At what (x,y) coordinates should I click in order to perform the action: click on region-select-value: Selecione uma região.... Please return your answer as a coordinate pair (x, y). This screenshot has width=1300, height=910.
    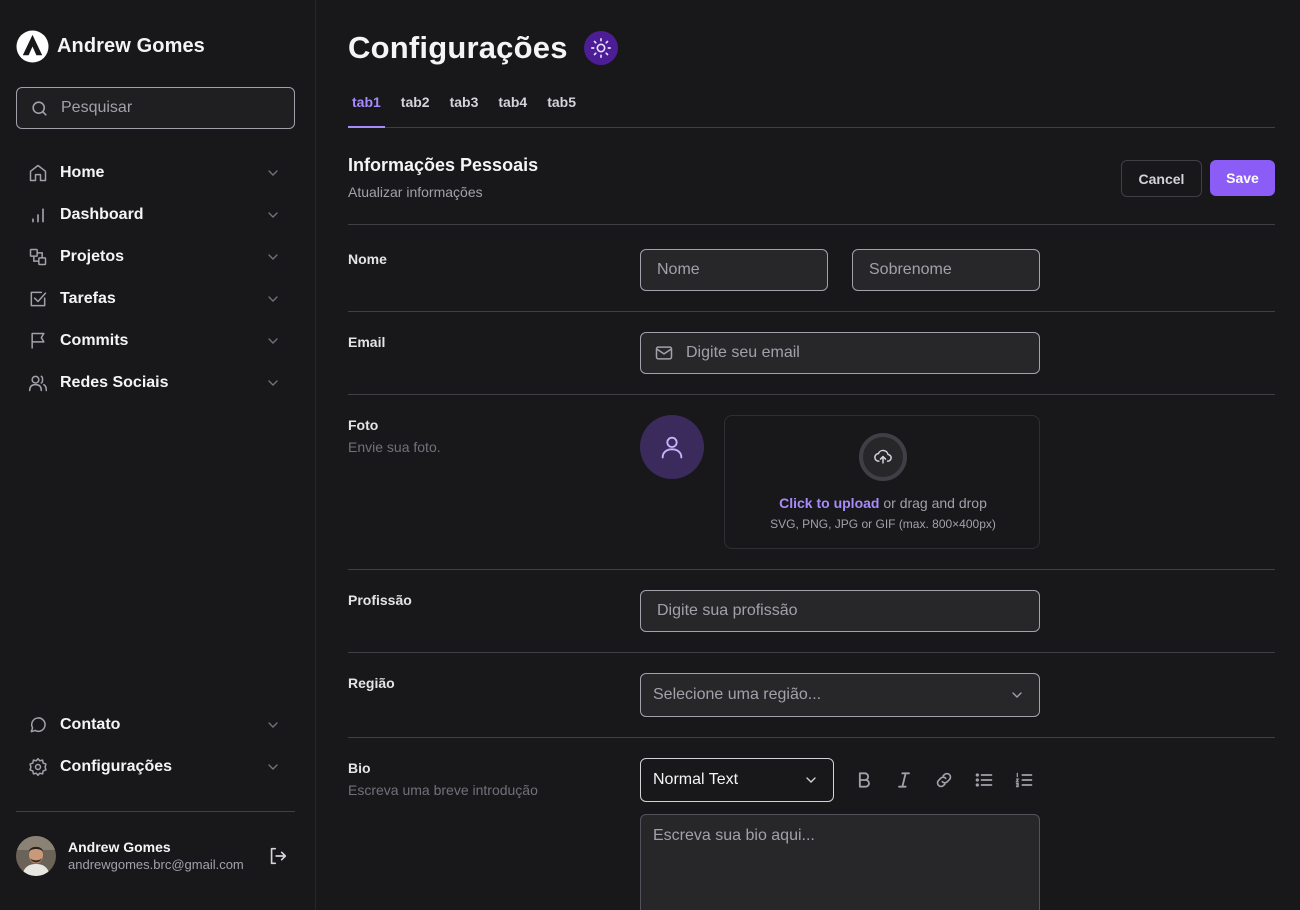
    Looking at the image, I should click on (737, 694).